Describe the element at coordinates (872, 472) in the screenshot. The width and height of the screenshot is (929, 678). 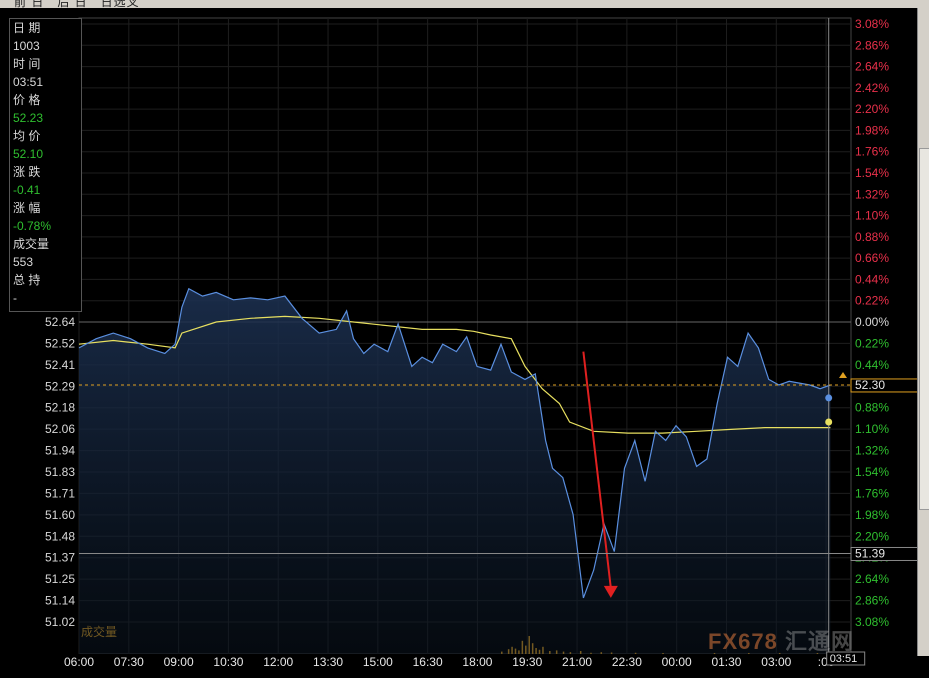
I see `pct-tick-label-down: 1.54%` at that location.